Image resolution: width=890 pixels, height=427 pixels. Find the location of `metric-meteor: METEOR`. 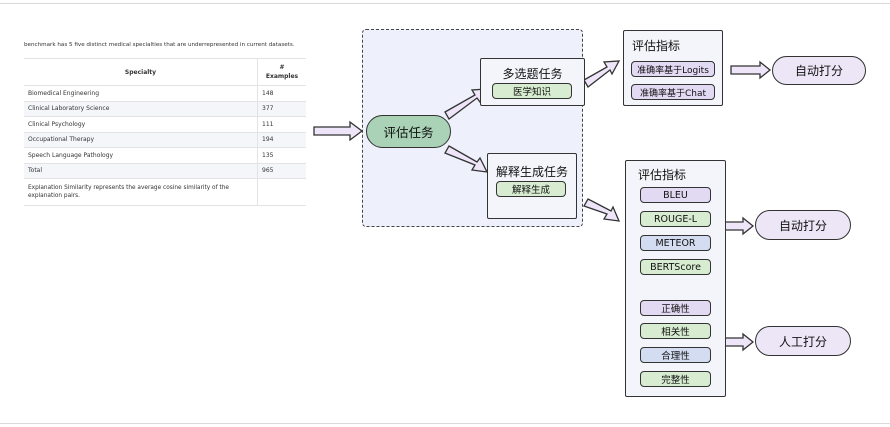

metric-meteor: METEOR is located at coordinates (675, 243).